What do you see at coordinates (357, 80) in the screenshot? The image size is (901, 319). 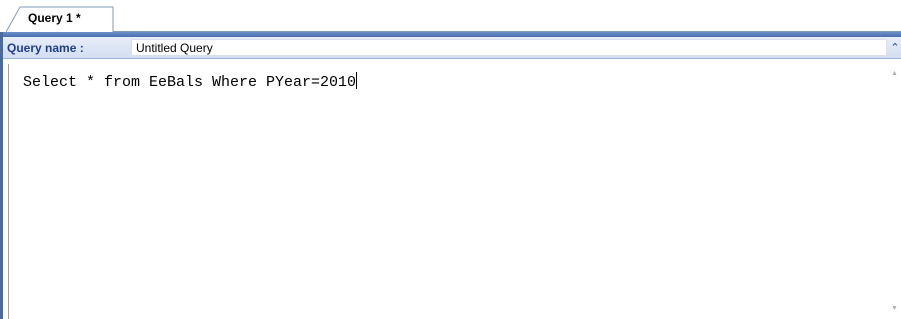 I see `text-caret` at bounding box center [357, 80].